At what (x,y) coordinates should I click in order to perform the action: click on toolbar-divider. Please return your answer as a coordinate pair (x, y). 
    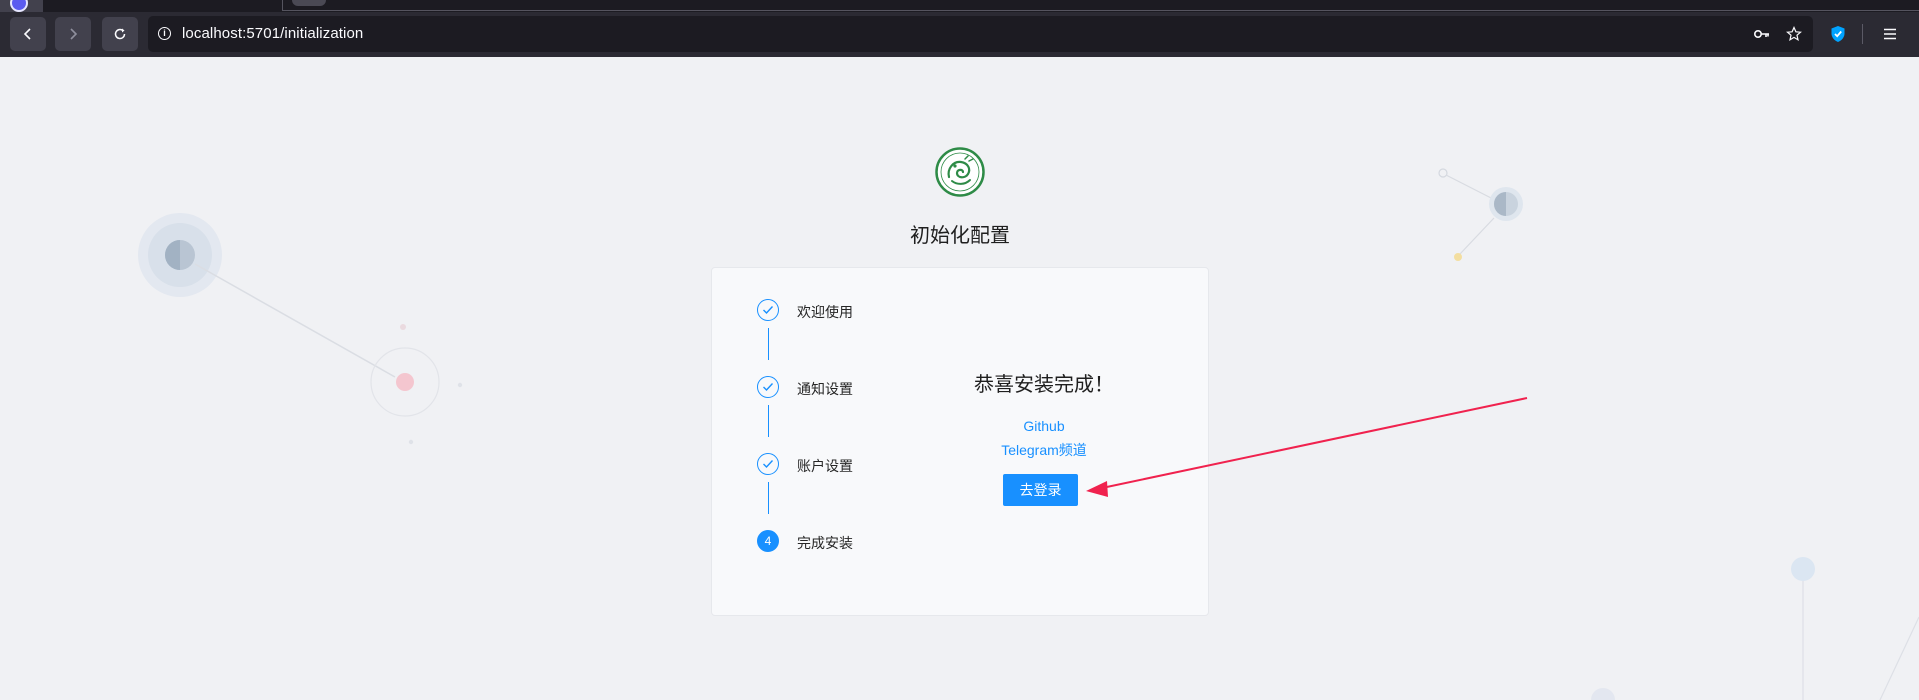
    Looking at the image, I should click on (1862, 34).